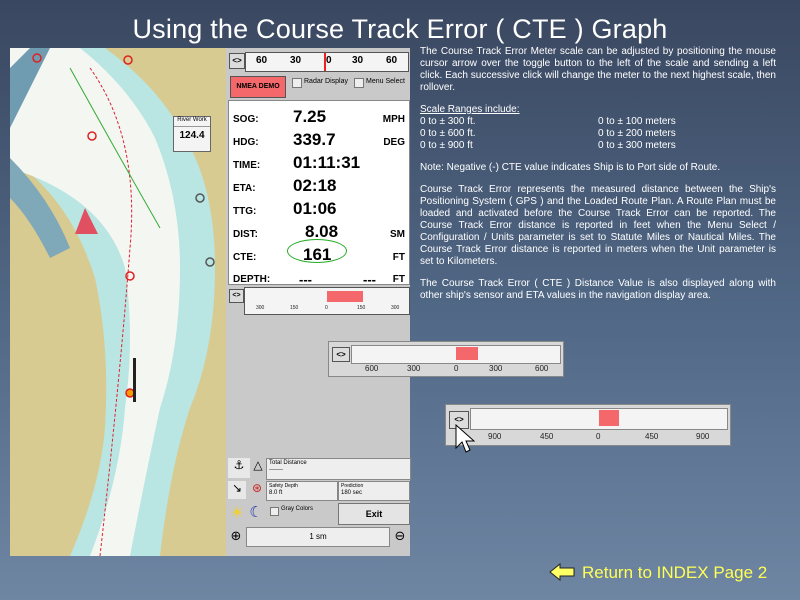  Describe the element at coordinates (236, 296) in the screenshot. I see `cte-scale-toggle-button: <>` at that location.